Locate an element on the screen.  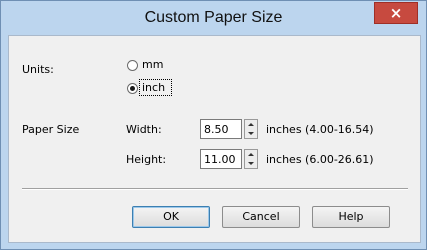
width-spin-down is located at coordinates (251, 133).